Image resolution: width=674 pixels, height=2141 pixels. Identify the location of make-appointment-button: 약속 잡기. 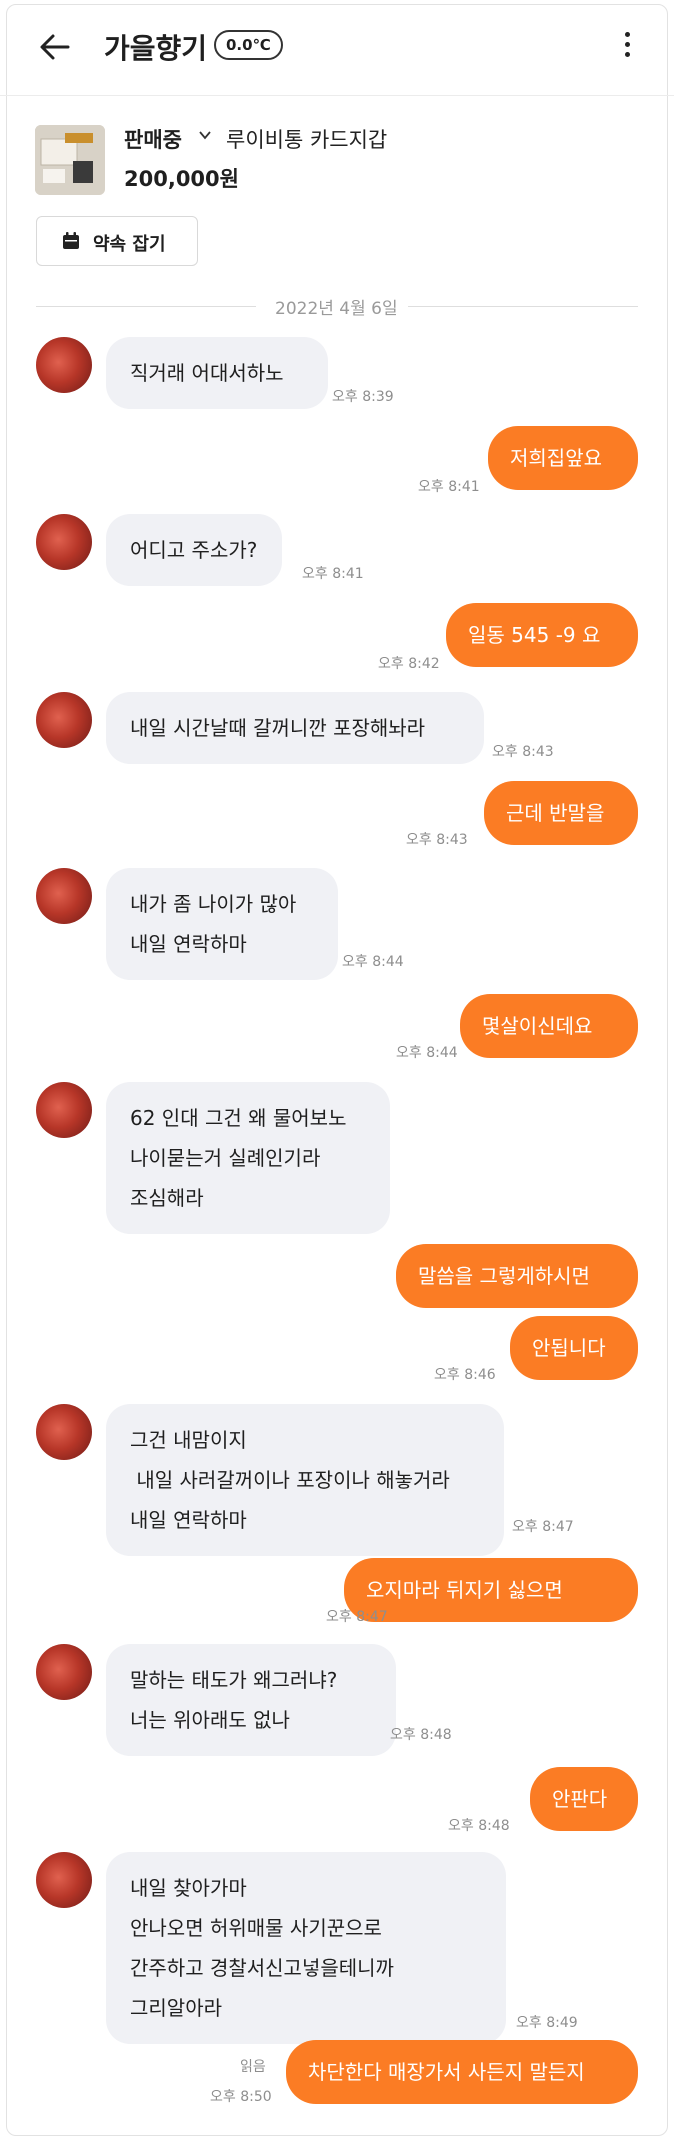
(117, 241).